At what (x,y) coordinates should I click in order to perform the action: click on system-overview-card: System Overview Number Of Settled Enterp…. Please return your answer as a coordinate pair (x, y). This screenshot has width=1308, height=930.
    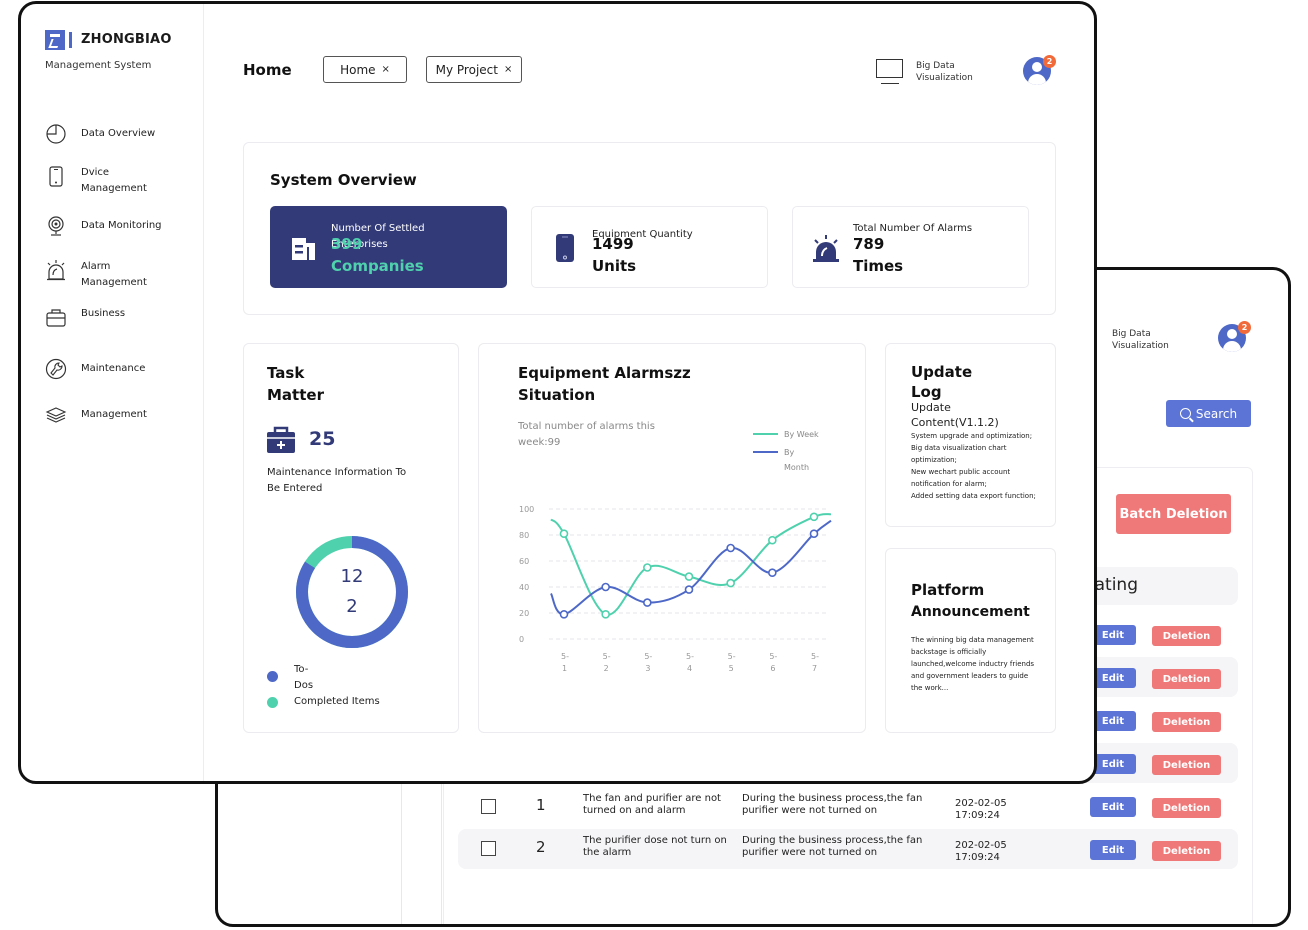
    Looking at the image, I should click on (649, 228).